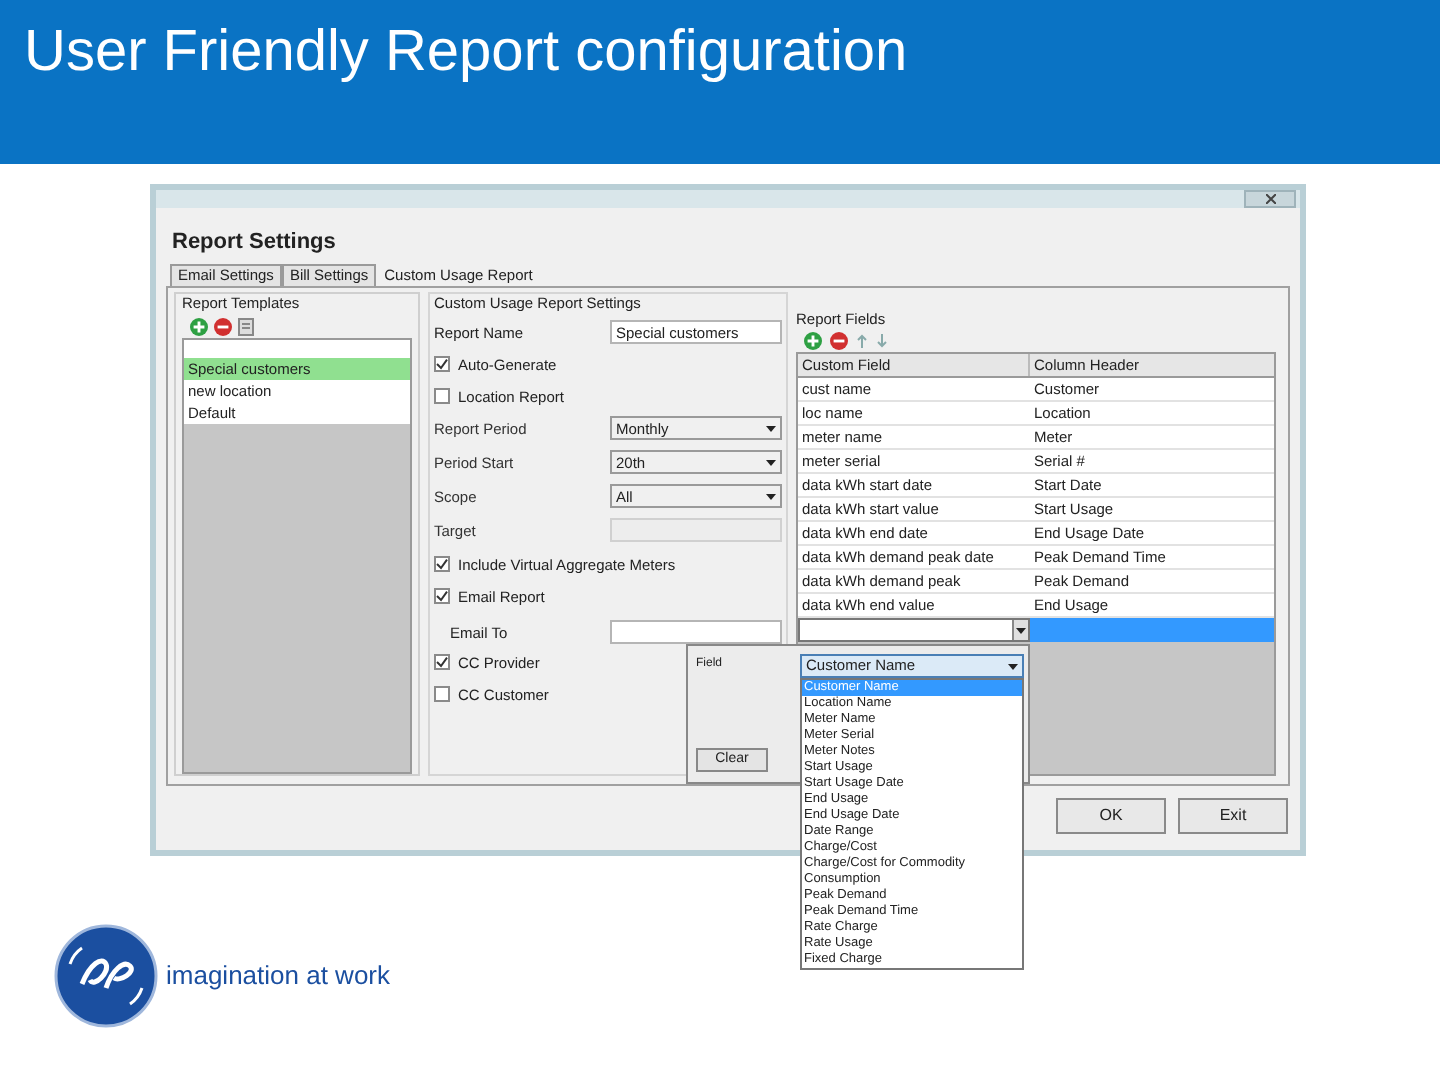 The width and height of the screenshot is (1440, 1080). What do you see at coordinates (466, 52) in the screenshot?
I see `slide-title: User Friendly Report configuration` at bounding box center [466, 52].